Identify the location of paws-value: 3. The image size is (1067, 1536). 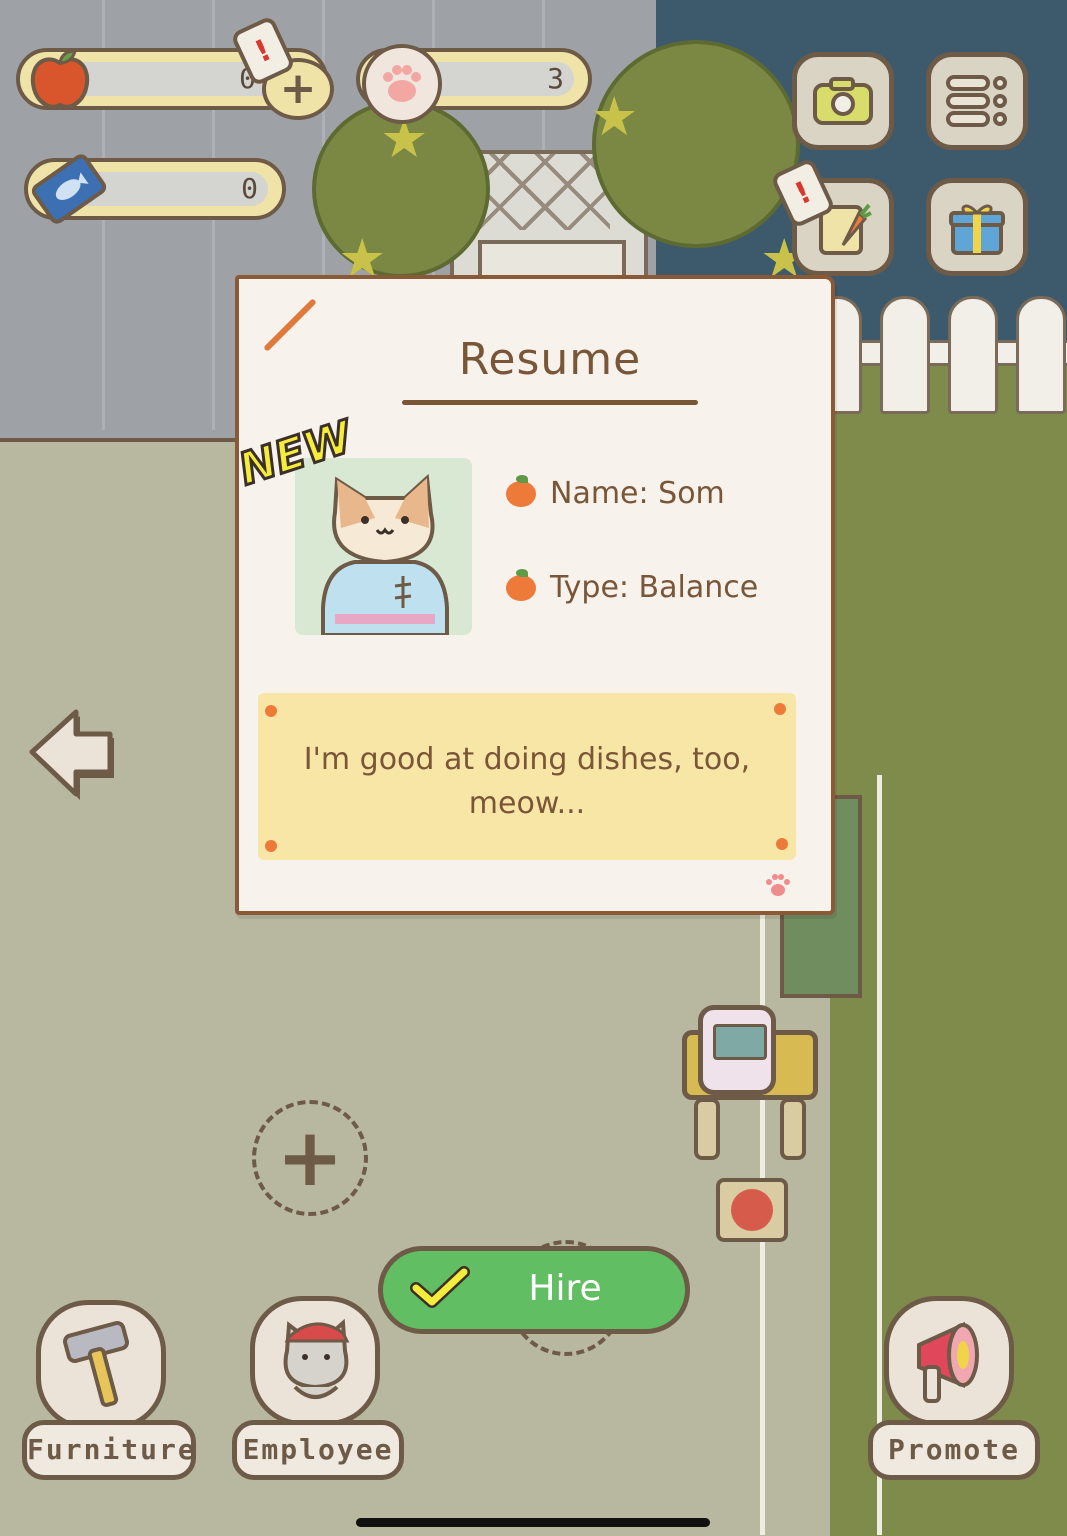
(555, 78).